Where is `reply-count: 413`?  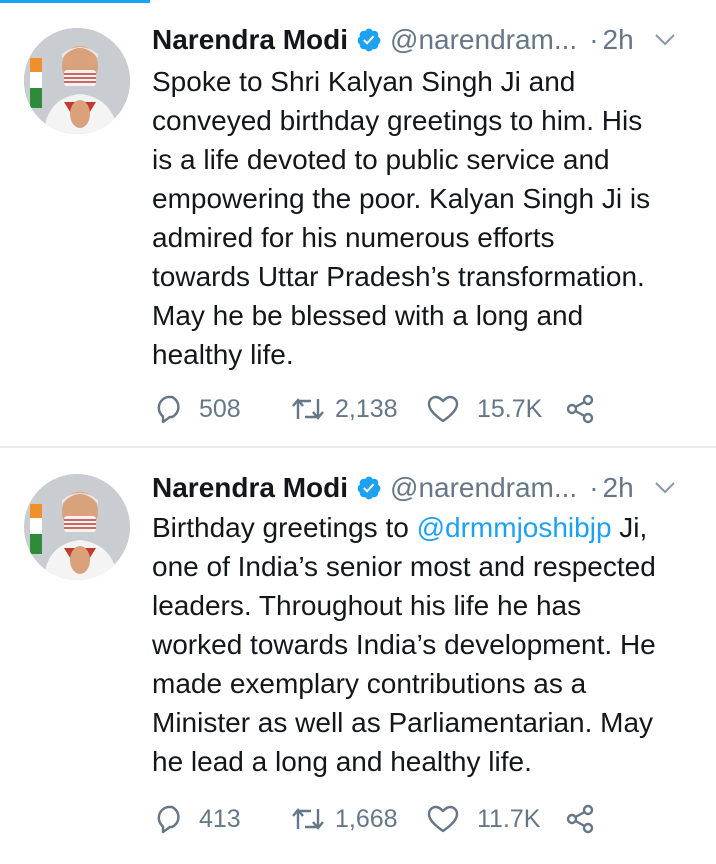
reply-count: 413 is located at coordinates (220, 818).